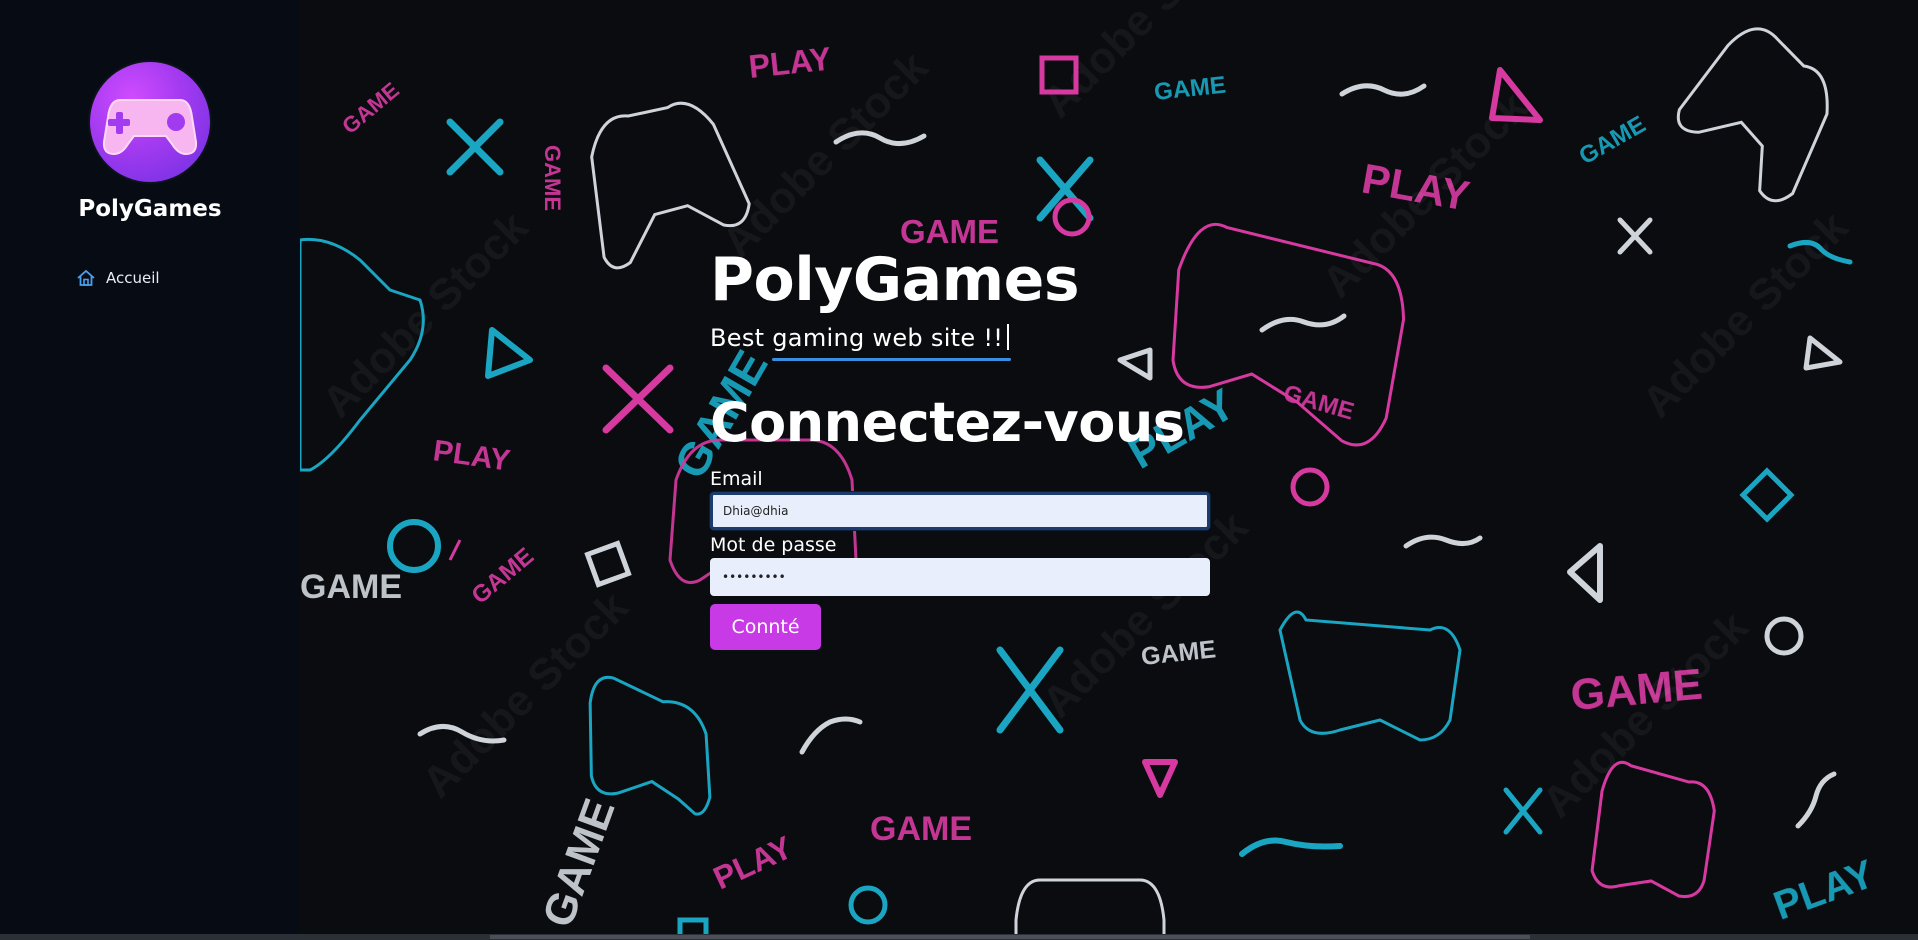 The width and height of the screenshot is (1918, 940). What do you see at coordinates (773, 545) in the screenshot?
I see `password-label: Mot de passe` at bounding box center [773, 545].